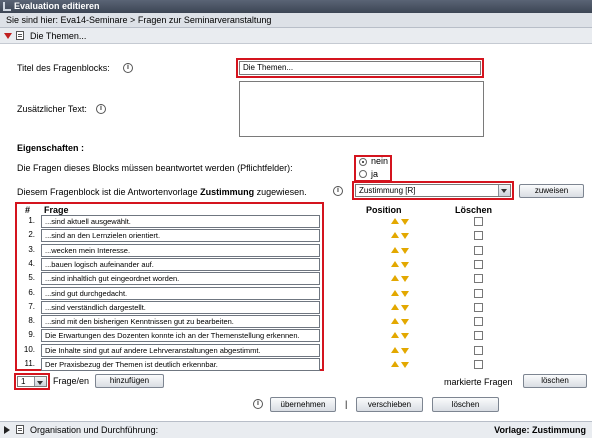  Describe the element at coordinates (7, 6) in the screenshot. I see `app-icon` at that location.